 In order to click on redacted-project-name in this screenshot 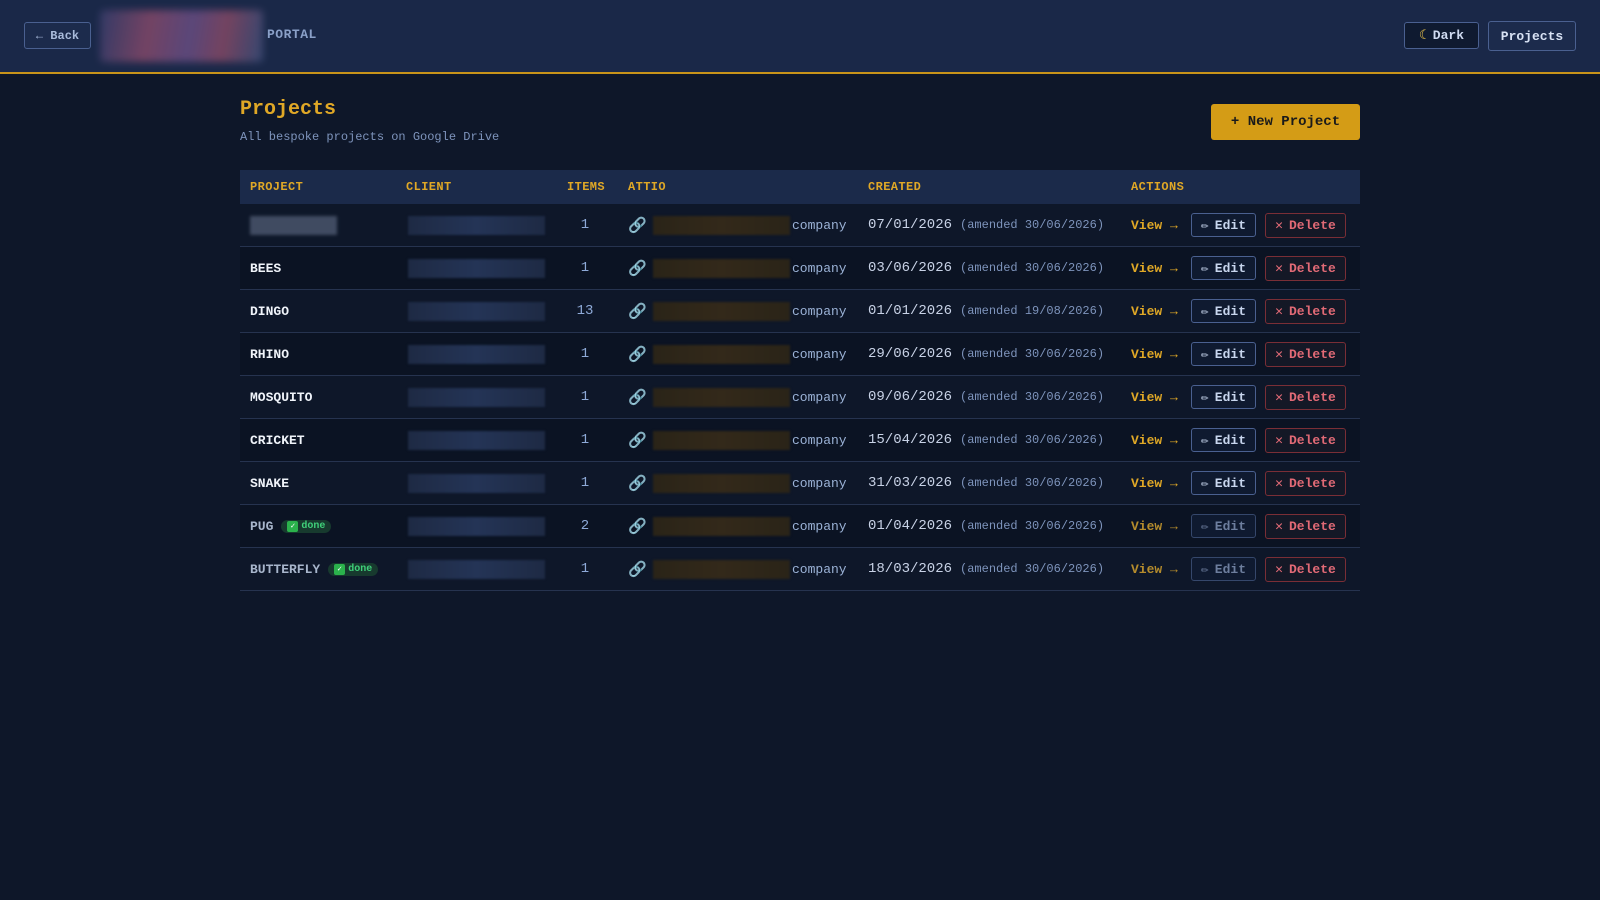, I will do `click(293, 225)`.